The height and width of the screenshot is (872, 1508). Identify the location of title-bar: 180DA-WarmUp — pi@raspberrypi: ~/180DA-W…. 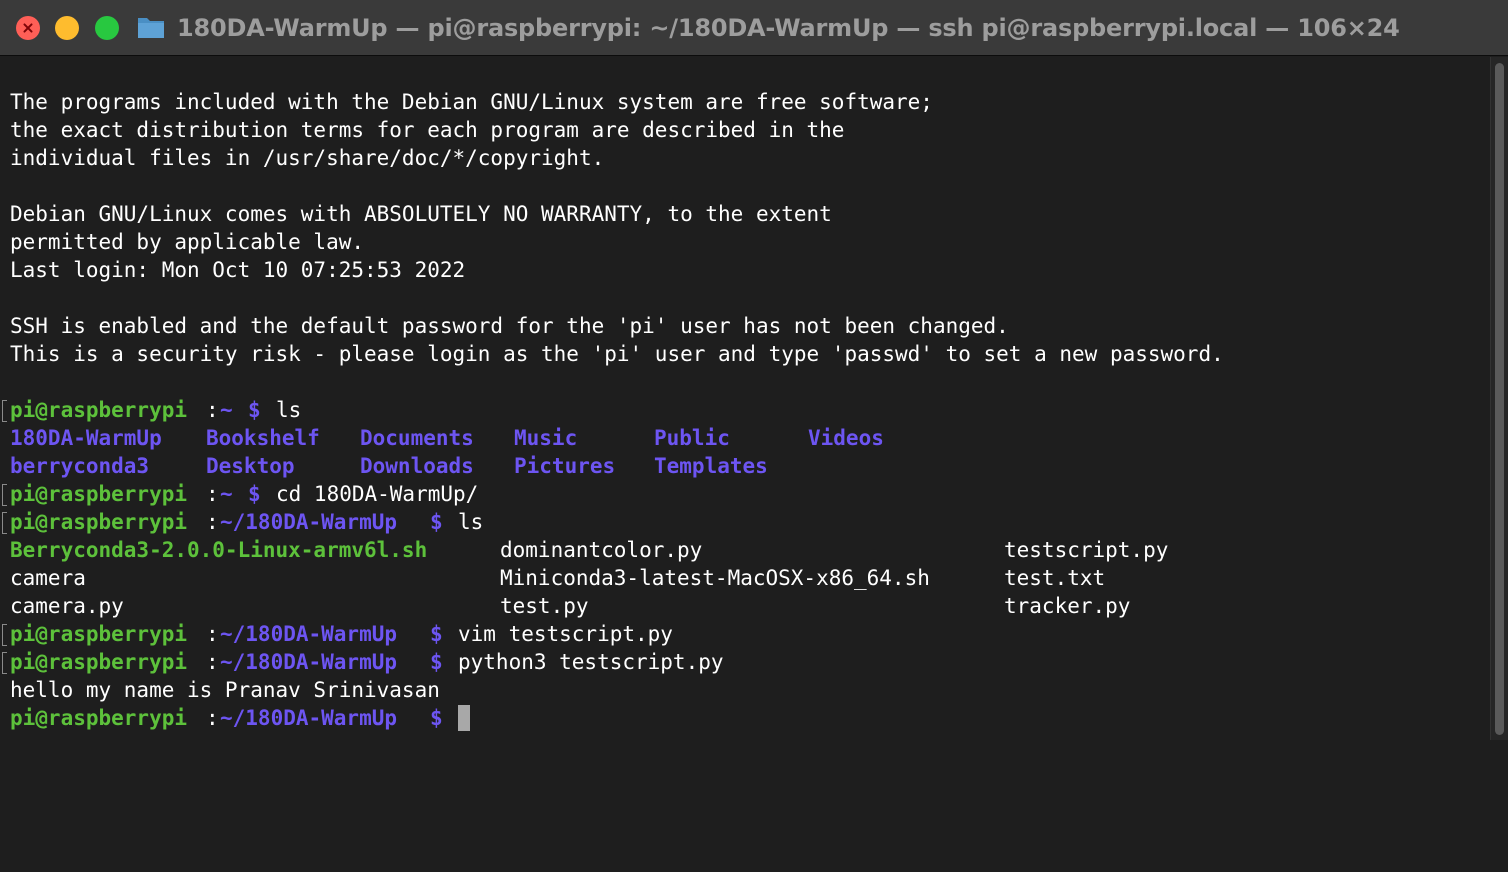
(754, 28).